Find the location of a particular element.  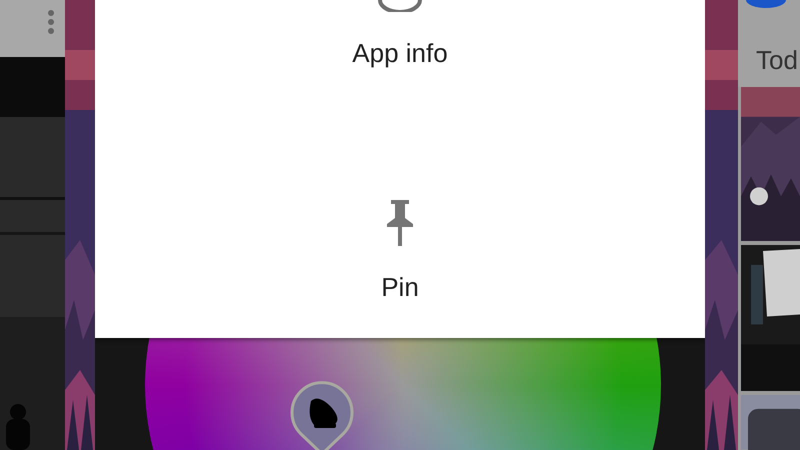

lamp-marker is located at coordinates (322, 414).